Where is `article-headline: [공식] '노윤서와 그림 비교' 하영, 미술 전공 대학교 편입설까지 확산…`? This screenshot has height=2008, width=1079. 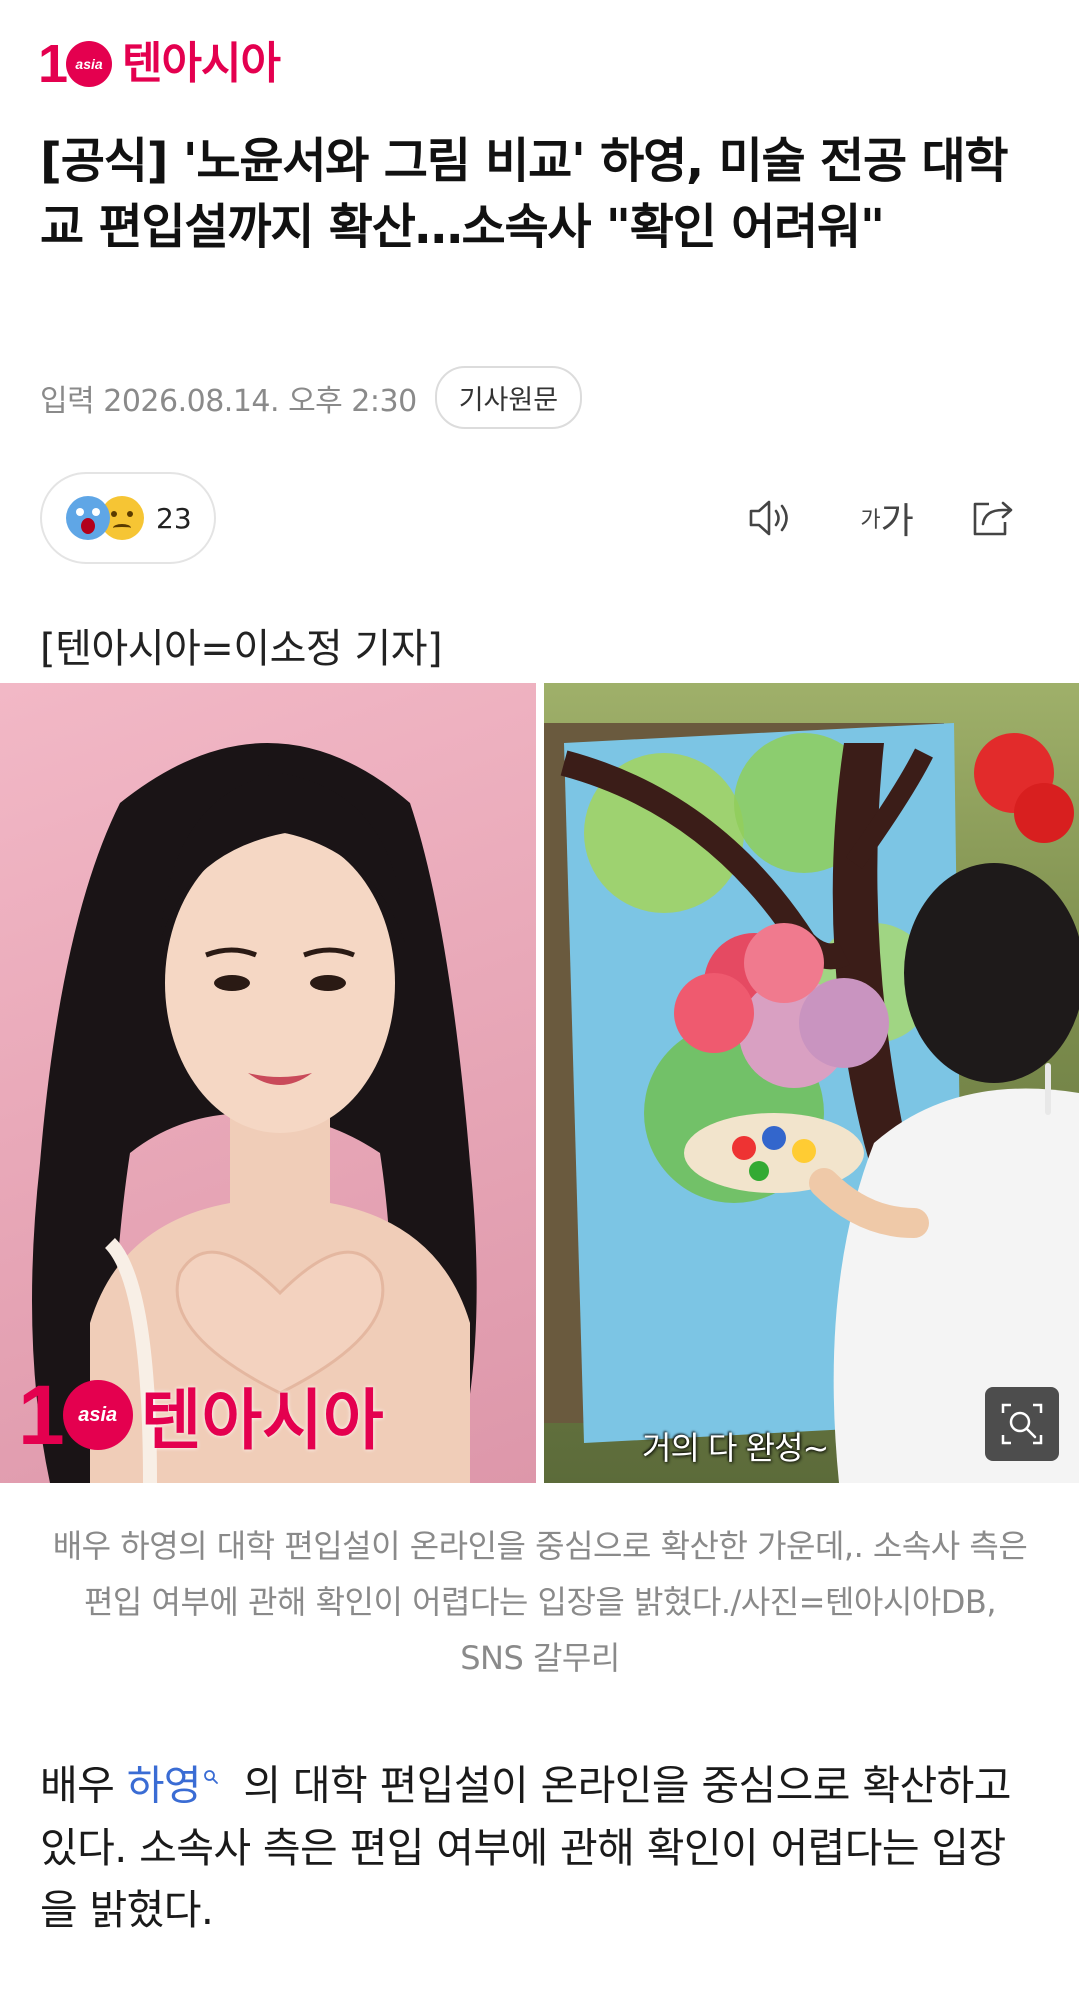
article-headline: [공식] '노윤서와 그림 비교' 하영, 미술 전공 대학교 편입설까지 확산… is located at coordinates (524, 194).